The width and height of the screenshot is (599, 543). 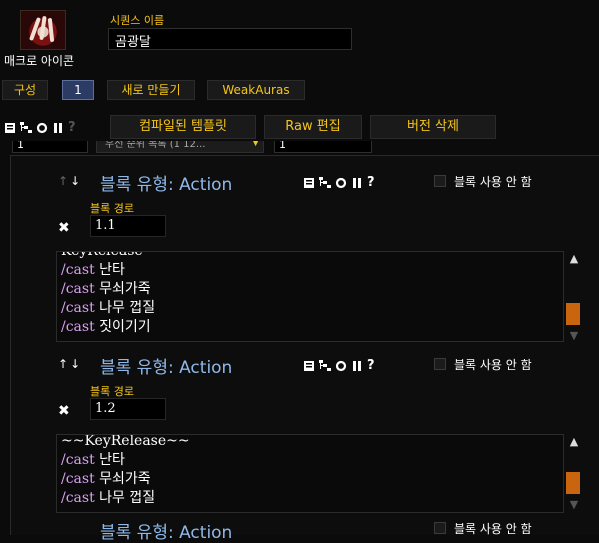 I want to click on tab-new: 새로 만들기, so click(x=151, y=90).